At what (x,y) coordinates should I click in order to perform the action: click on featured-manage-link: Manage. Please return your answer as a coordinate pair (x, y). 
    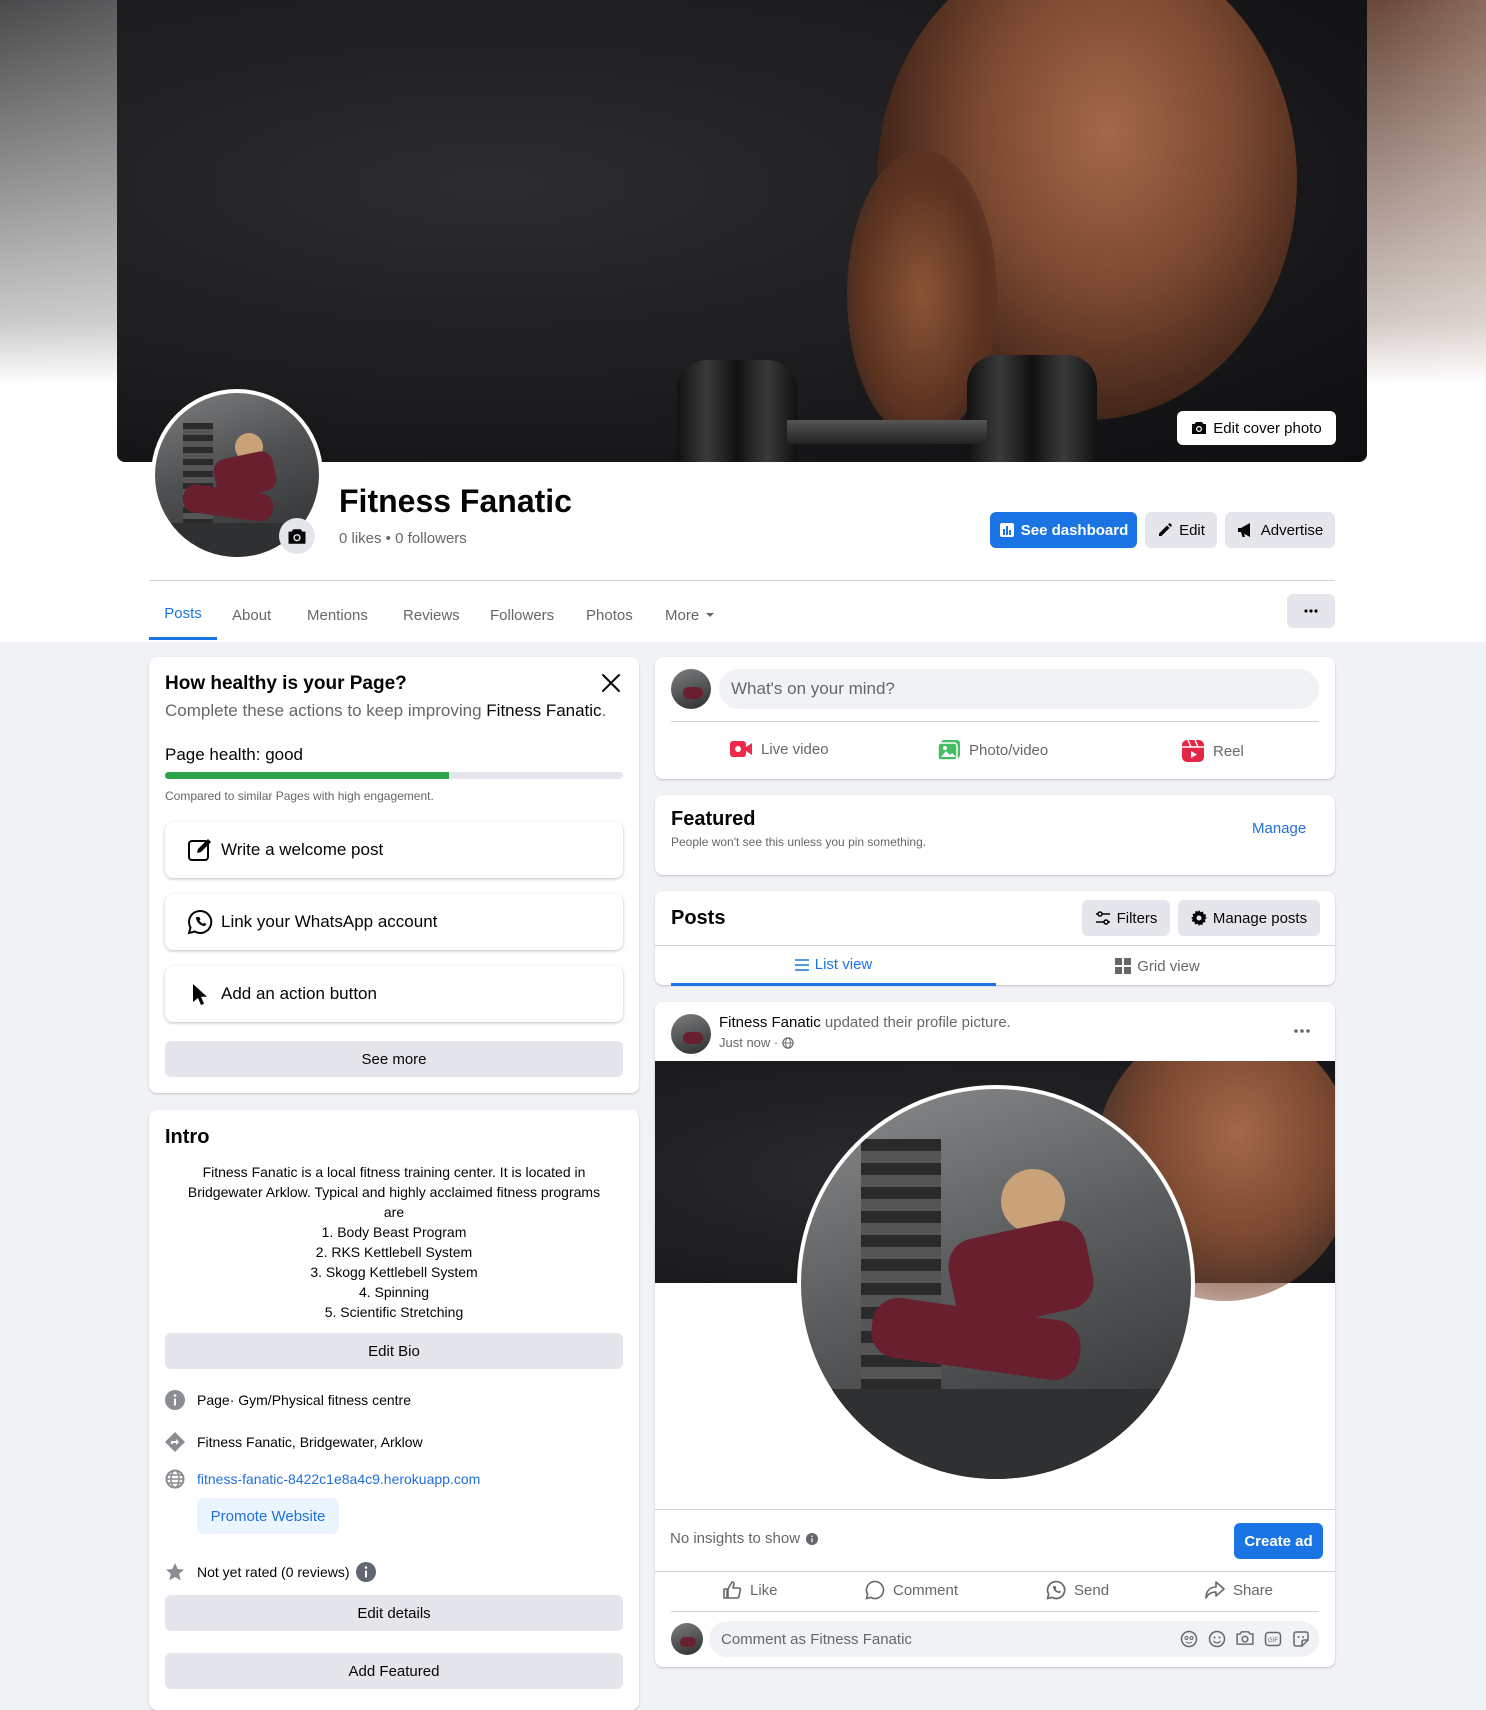
    Looking at the image, I should click on (1279, 828).